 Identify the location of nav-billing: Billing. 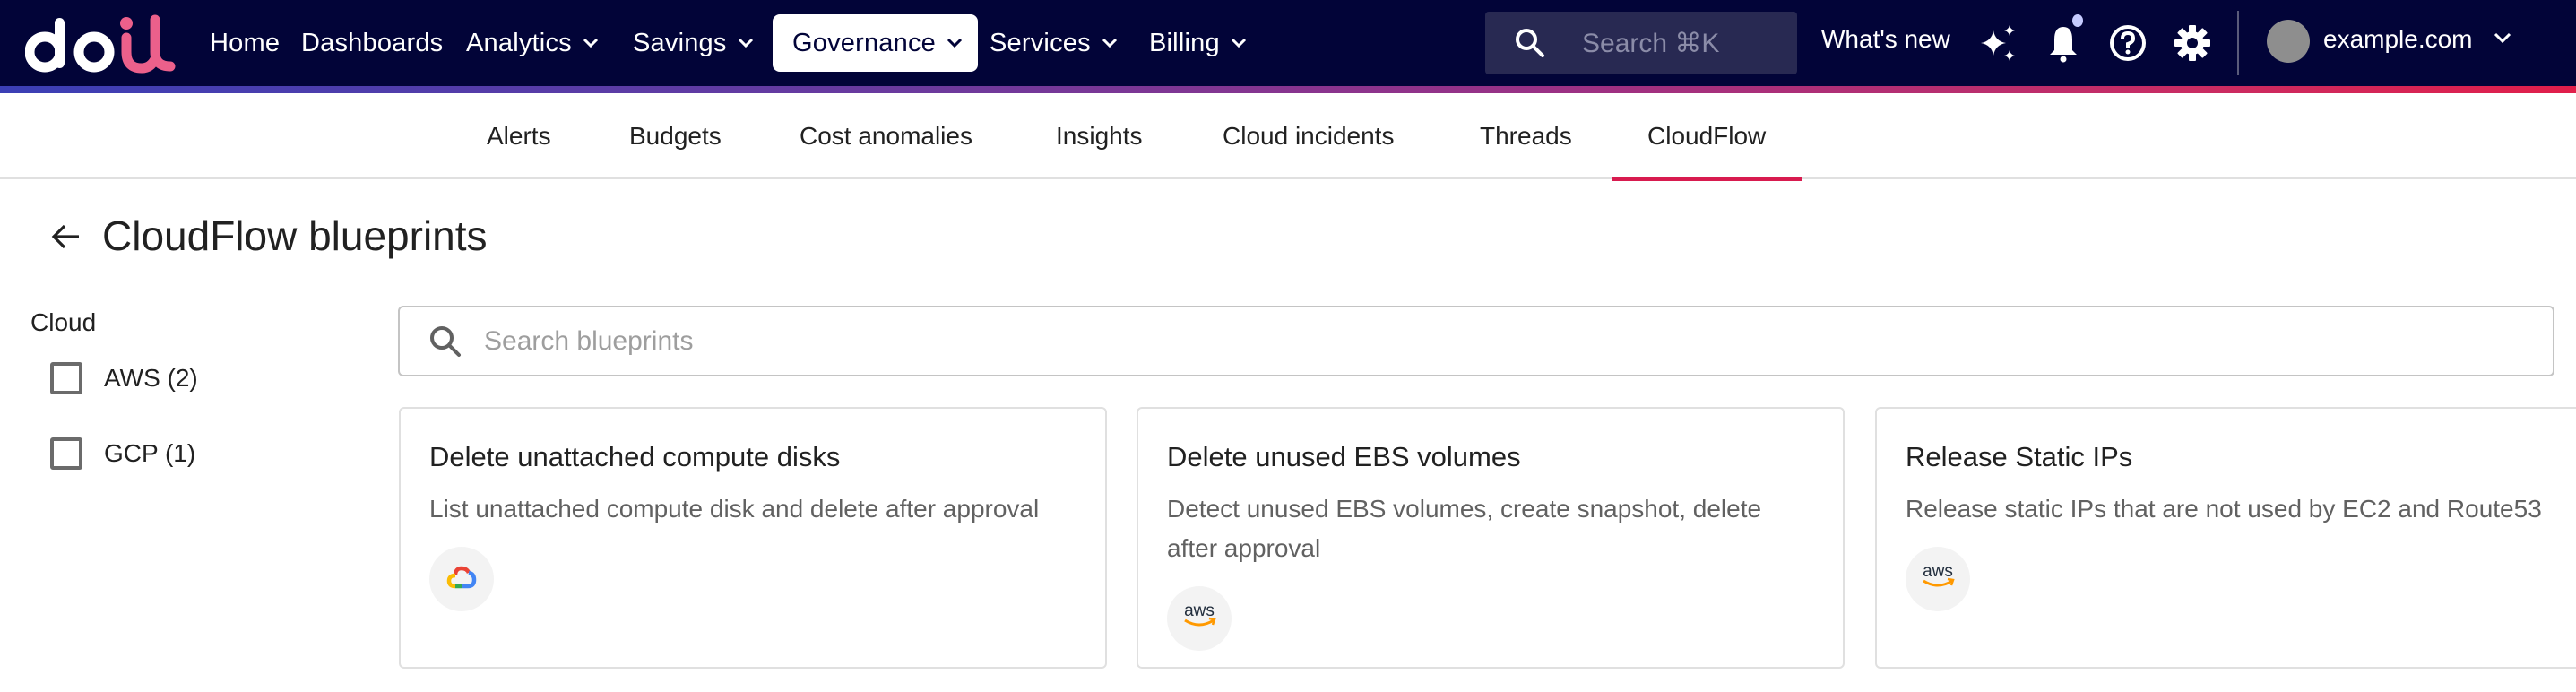
(1198, 43).